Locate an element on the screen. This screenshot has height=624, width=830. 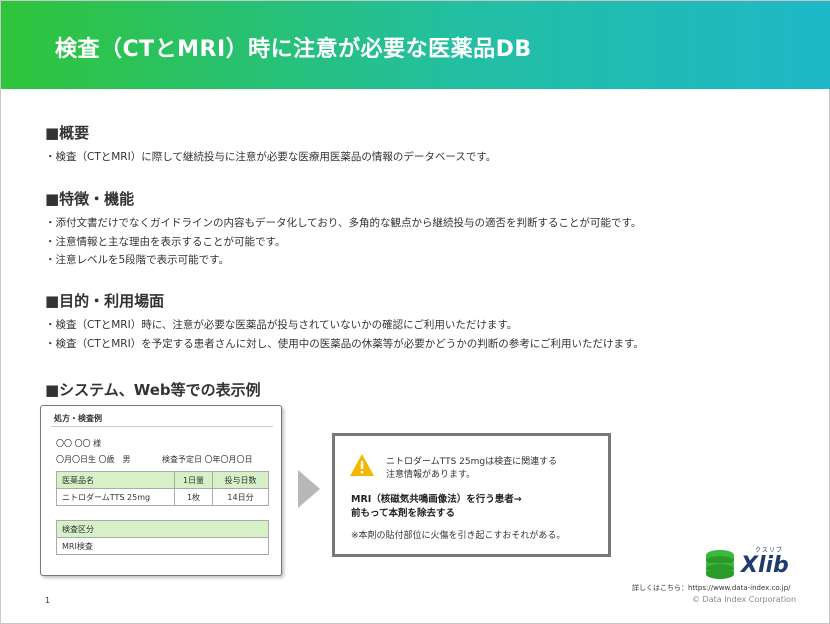
features-bullet: ・注意レベルを5段階で表示可能です。 is located at coordinates (137, 260).